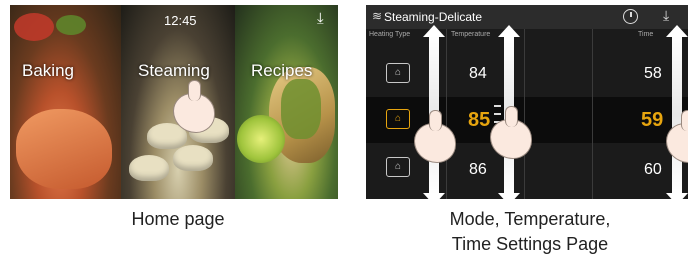 The height and width of the screenshot is (261, 692). I want to click on time-selected: 59, so click(652, 120).